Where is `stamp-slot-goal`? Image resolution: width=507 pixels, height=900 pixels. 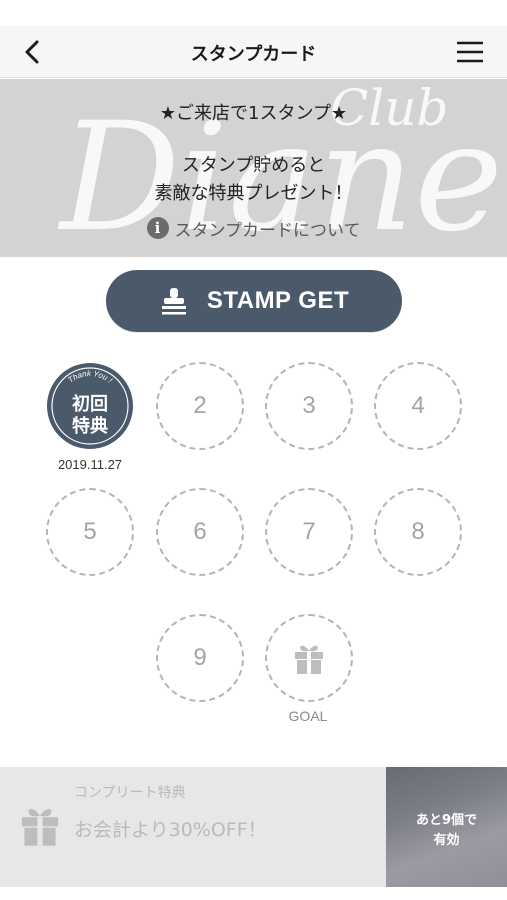 stamp-slot-goal is located at coordinates (309, 658).